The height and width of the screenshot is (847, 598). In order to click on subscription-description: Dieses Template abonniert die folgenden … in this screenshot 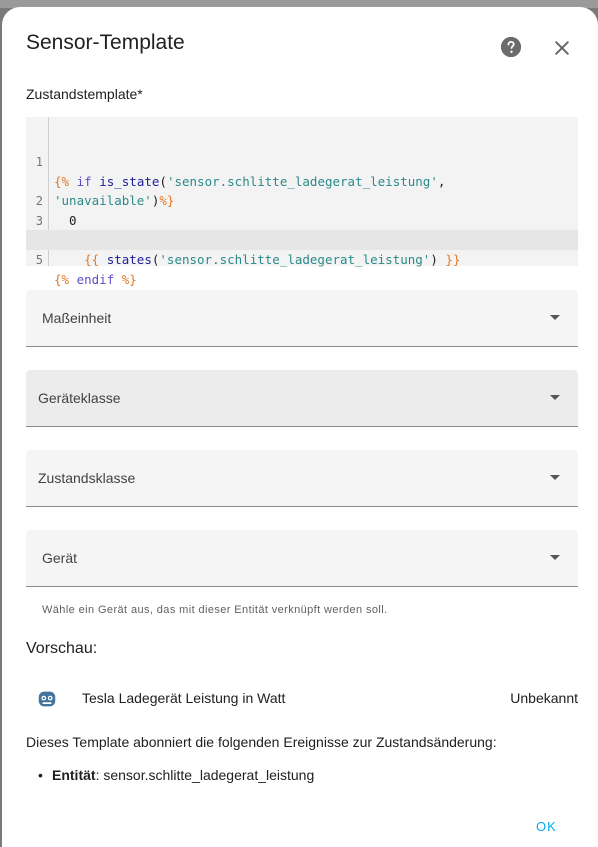, I will do `click(261, 742)`.